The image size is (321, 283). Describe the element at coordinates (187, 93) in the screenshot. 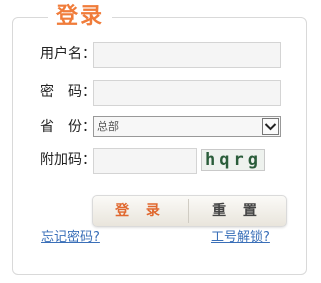

I see `password-field` at that location.